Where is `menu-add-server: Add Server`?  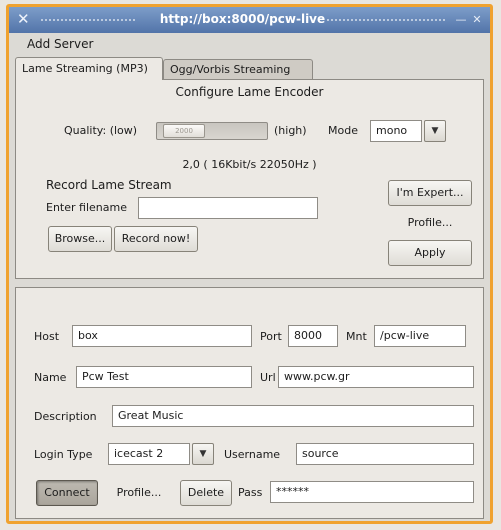 menu-add-server: Add Server is located at coordinates (60, 44).